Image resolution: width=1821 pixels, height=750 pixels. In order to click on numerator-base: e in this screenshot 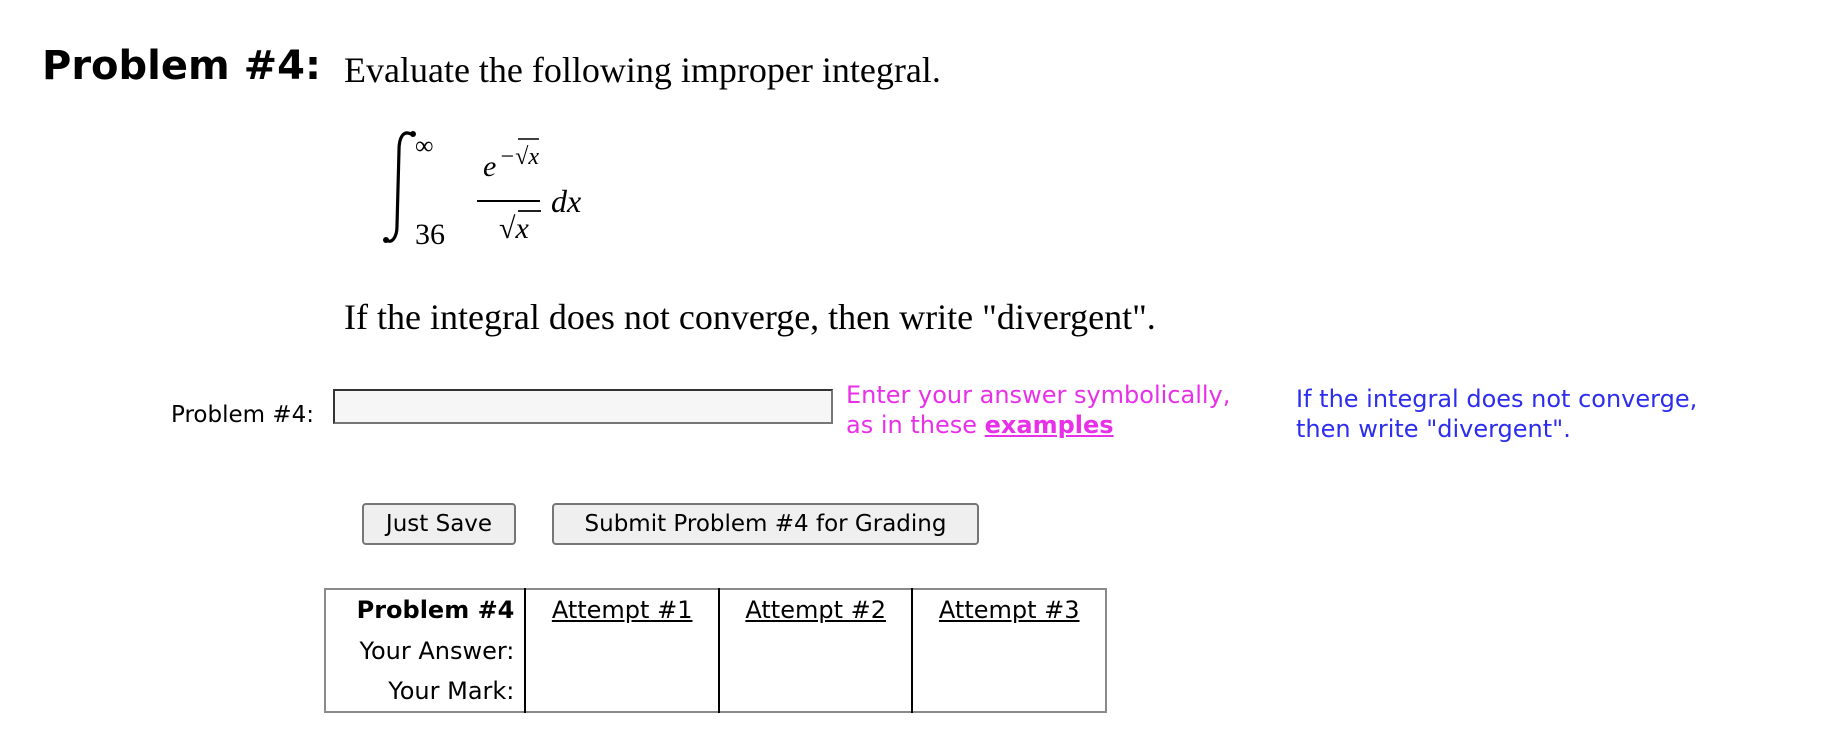, I will do `click(489, 166)`.